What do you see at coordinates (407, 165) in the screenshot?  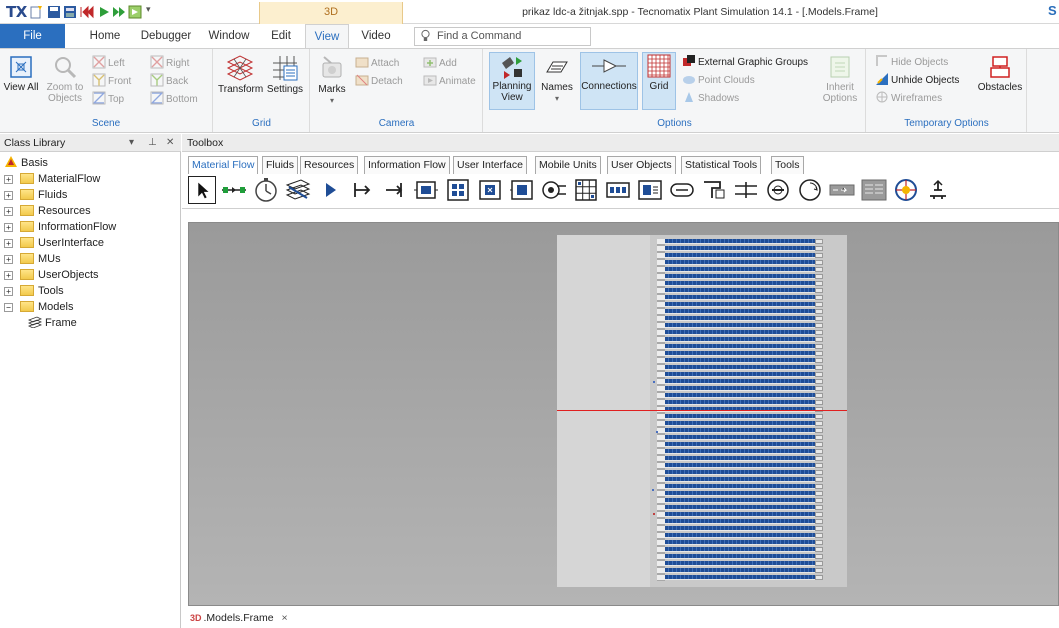 I see `toolbox-tab-information-flow: Information Flow` at bounding box center [407, 165].